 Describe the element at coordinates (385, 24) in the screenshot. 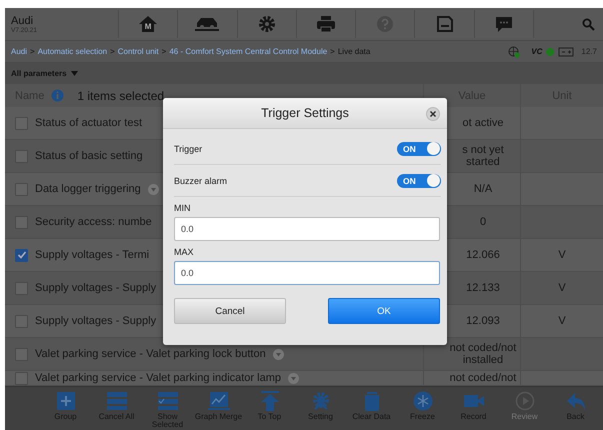

I see `help-icon` at that location.